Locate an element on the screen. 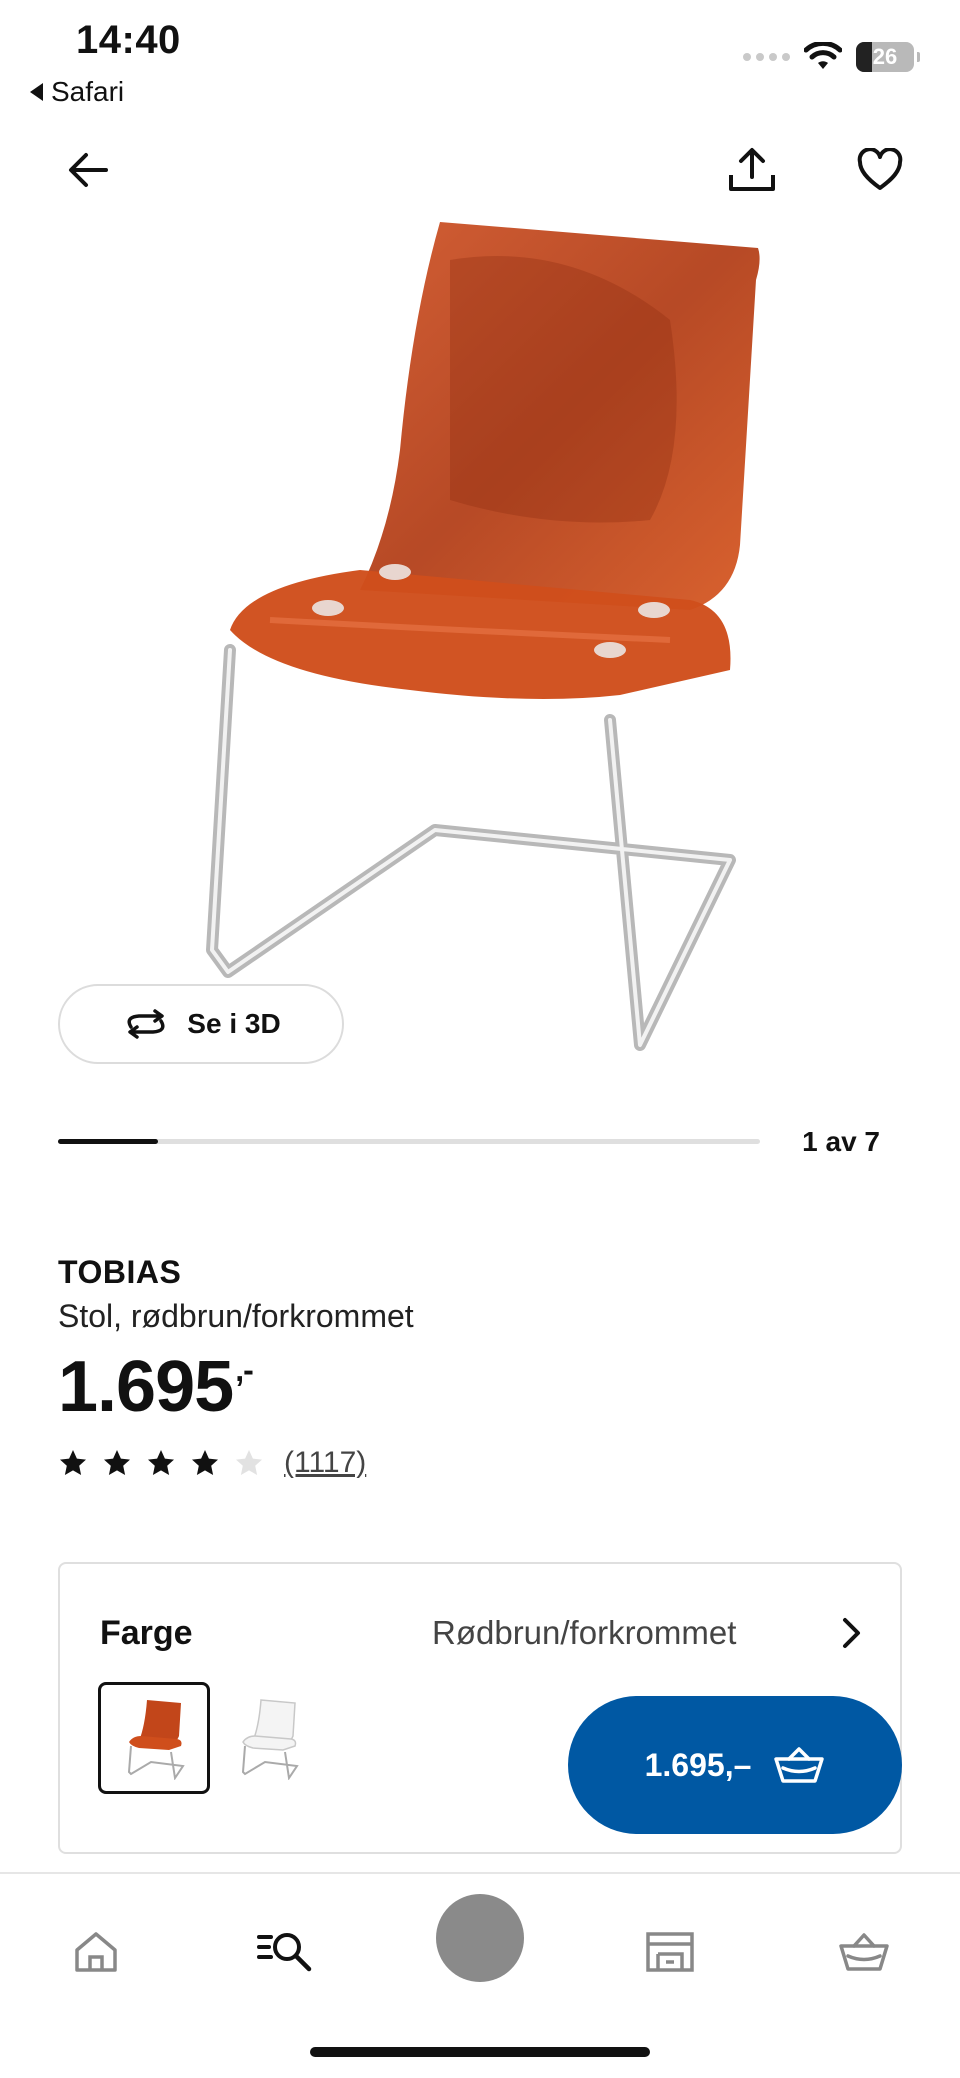 The width and height of the screenshot is (960, 2078). review-count-link: (1117) is located at coordinates (325, 1463).